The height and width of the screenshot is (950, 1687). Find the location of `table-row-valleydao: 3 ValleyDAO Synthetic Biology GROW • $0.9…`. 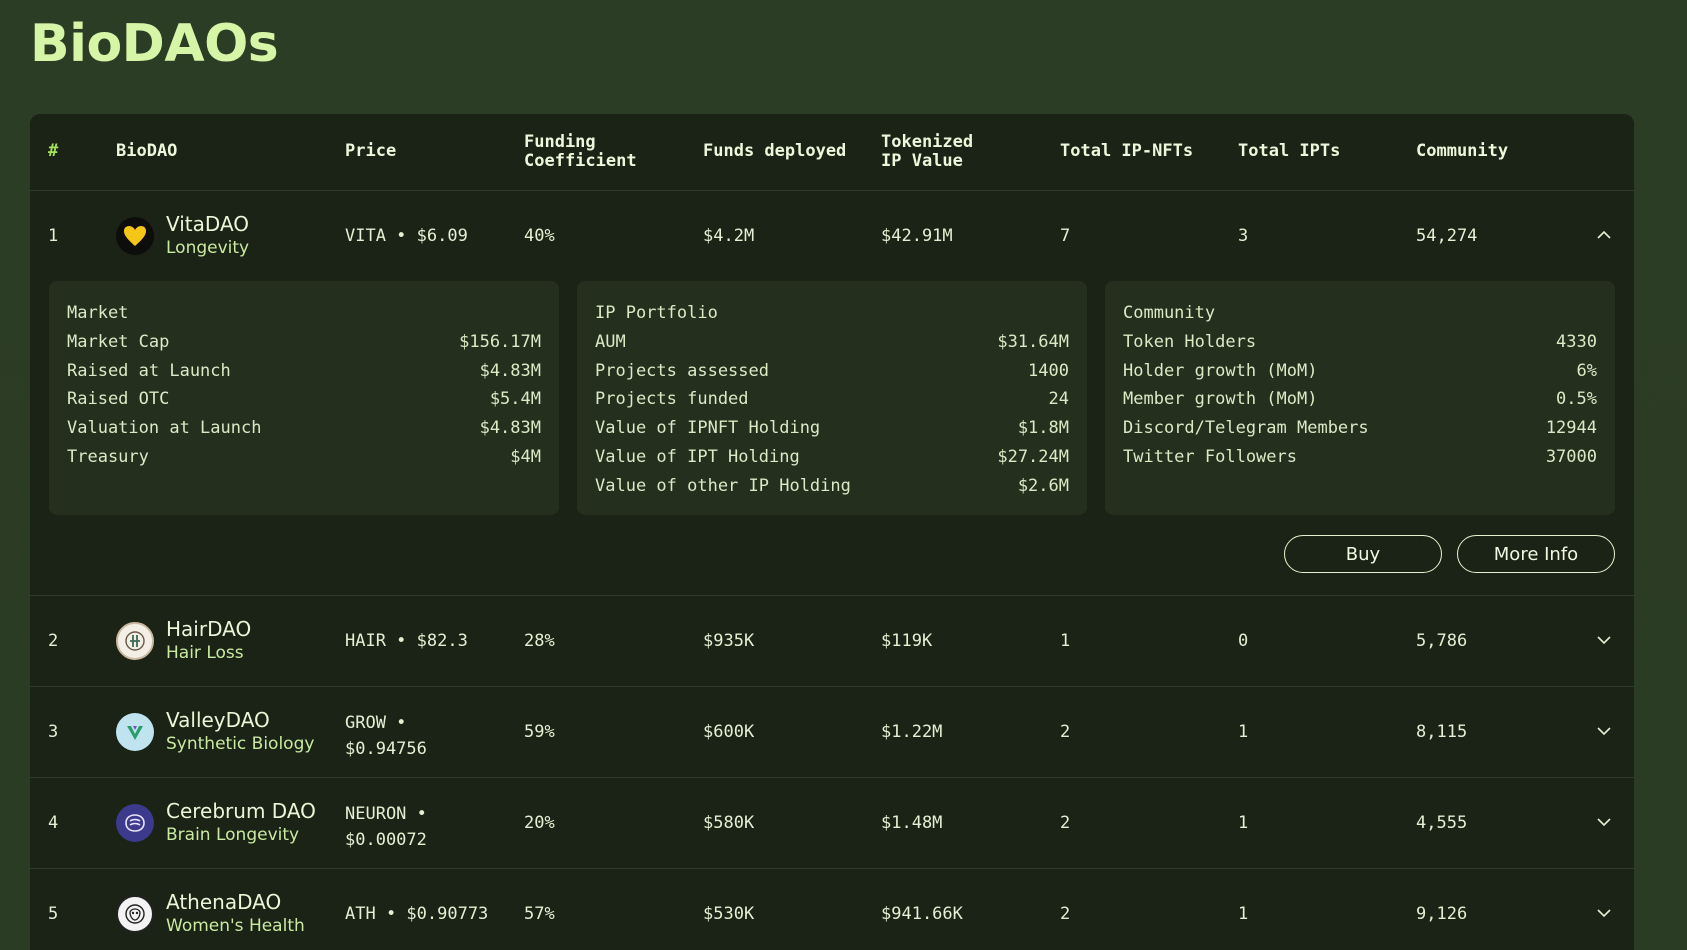

table-row-valleydao: 3 ValleyDAO Synthetic Biology GROW • $0.9… is located at coordinates (832, 732).